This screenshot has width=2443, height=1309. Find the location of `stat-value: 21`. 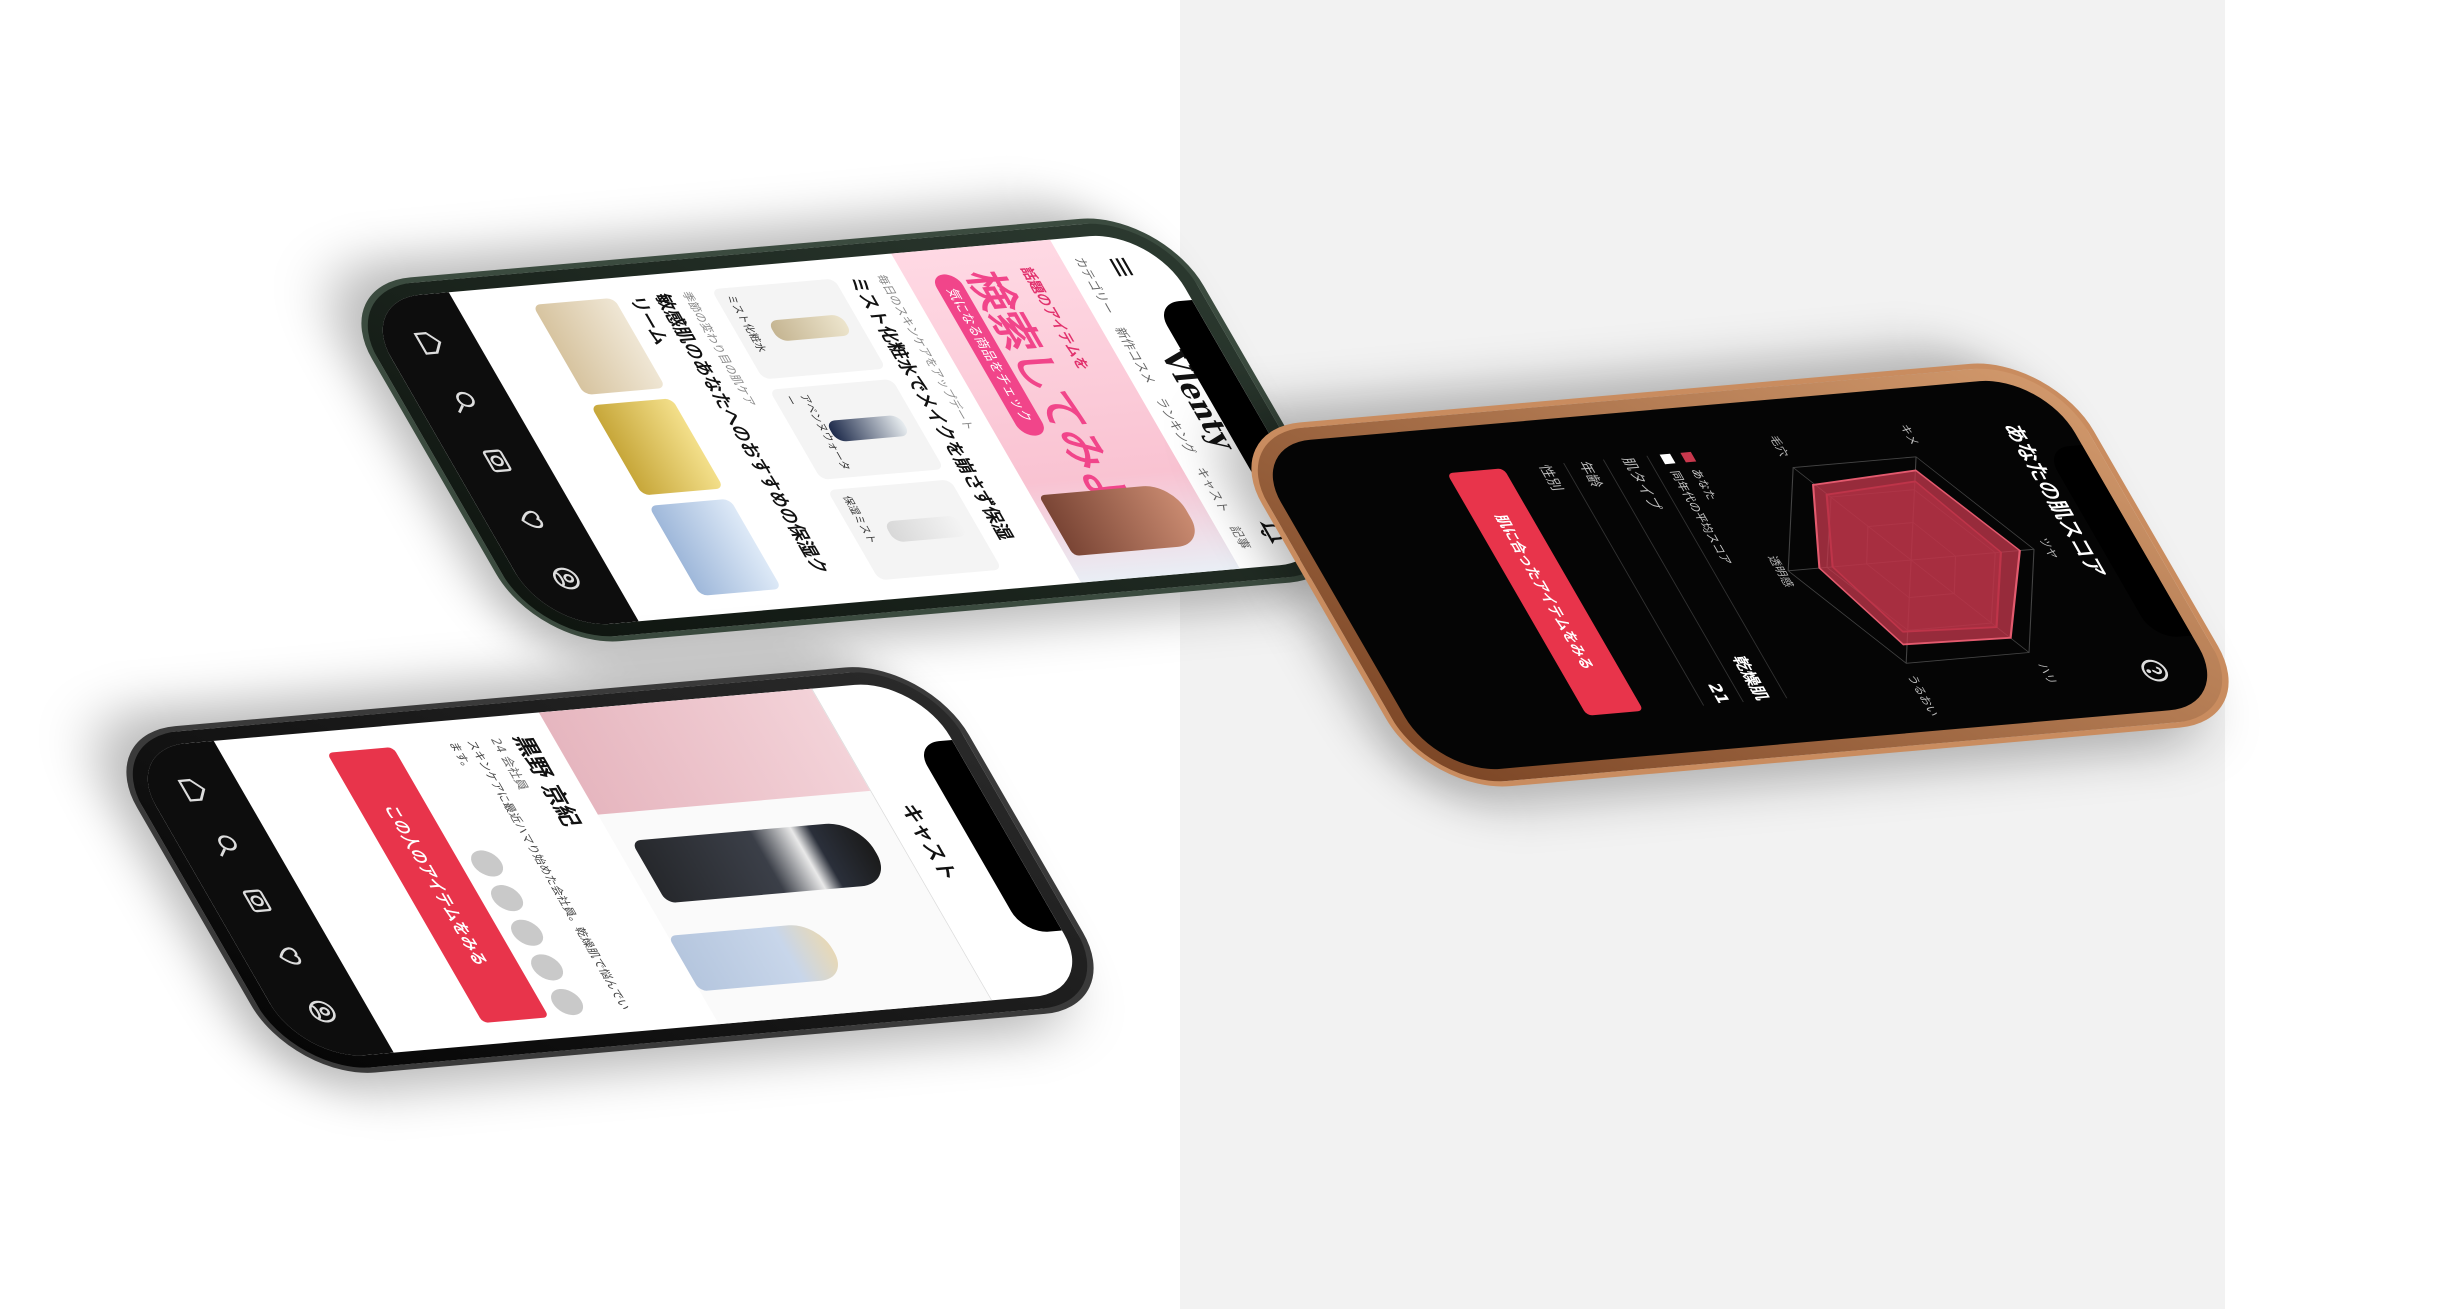

stat-value: 21 is located at coordinates (1718, 693).